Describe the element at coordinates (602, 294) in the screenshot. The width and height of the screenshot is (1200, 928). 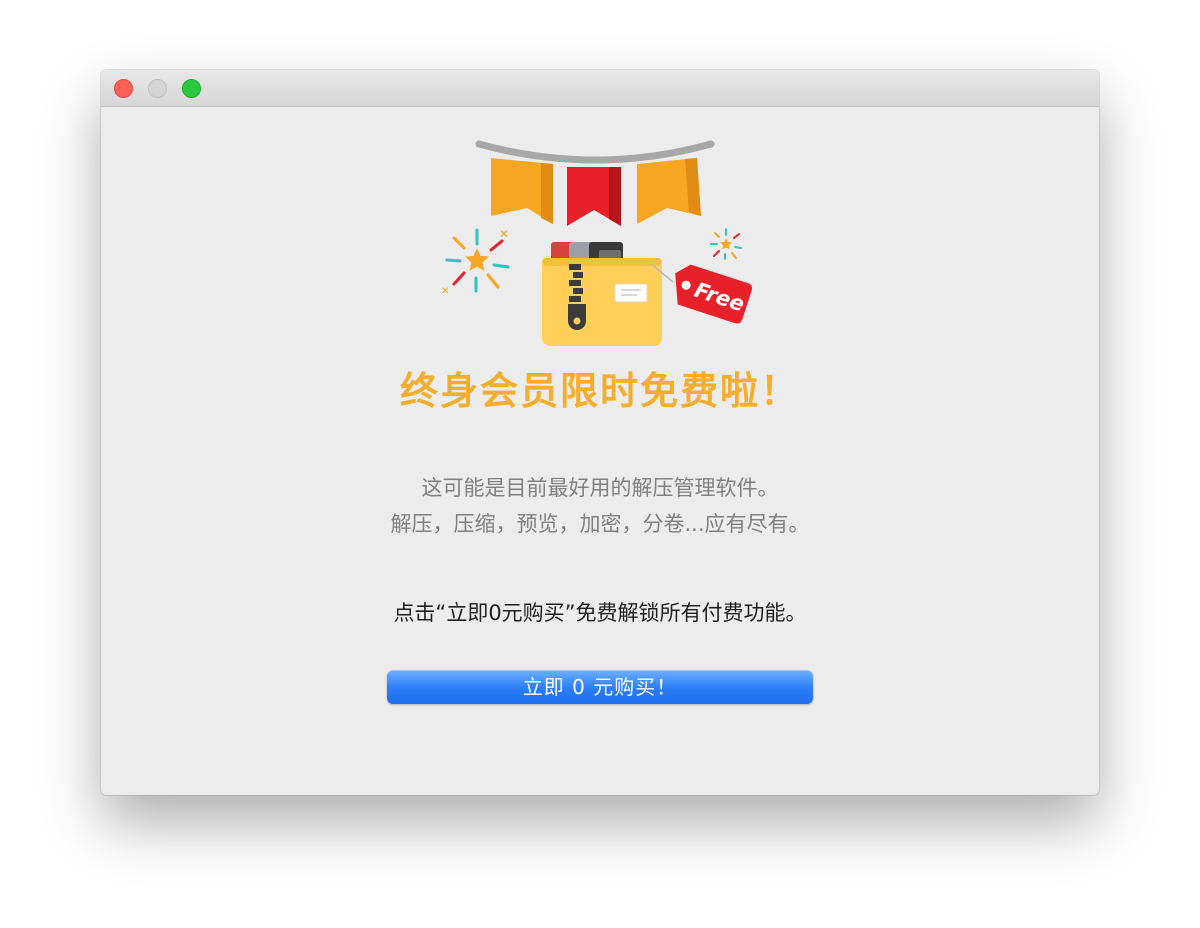
I see `zip-folder-icon` at that location.